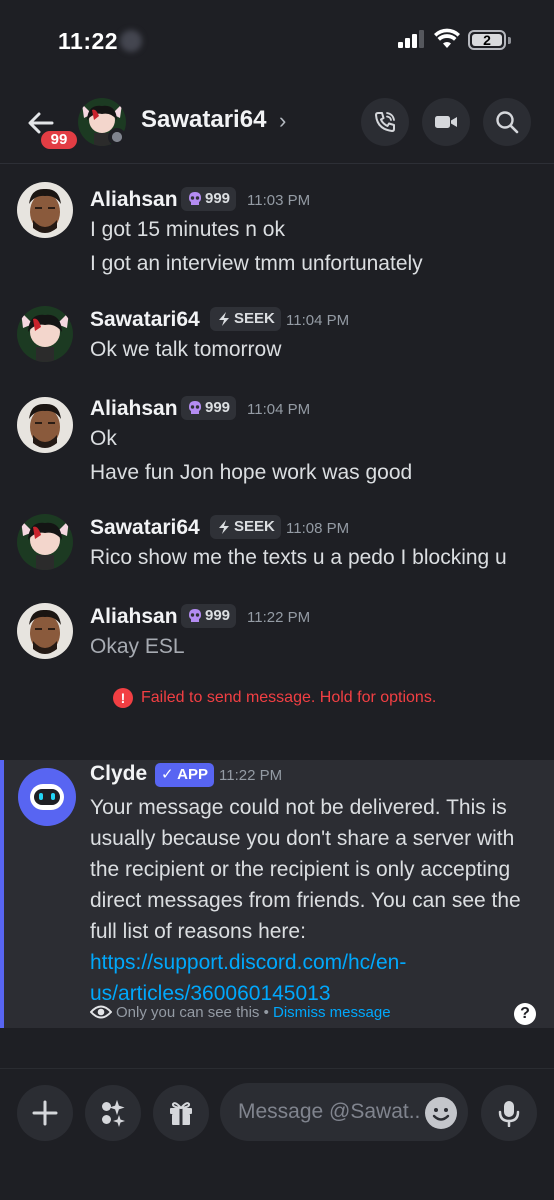  I want to click on search-button, so click(507, 122).